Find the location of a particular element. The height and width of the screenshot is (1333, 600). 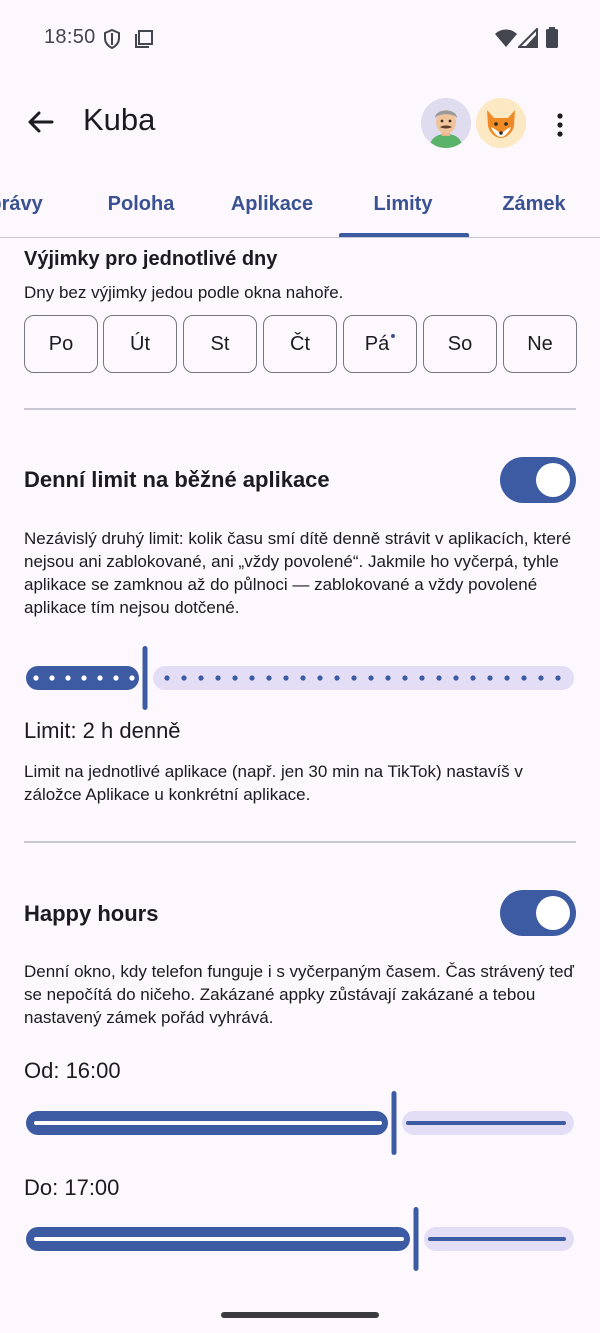

day-chip-ne: Ne is located at coordinates (540, 344).